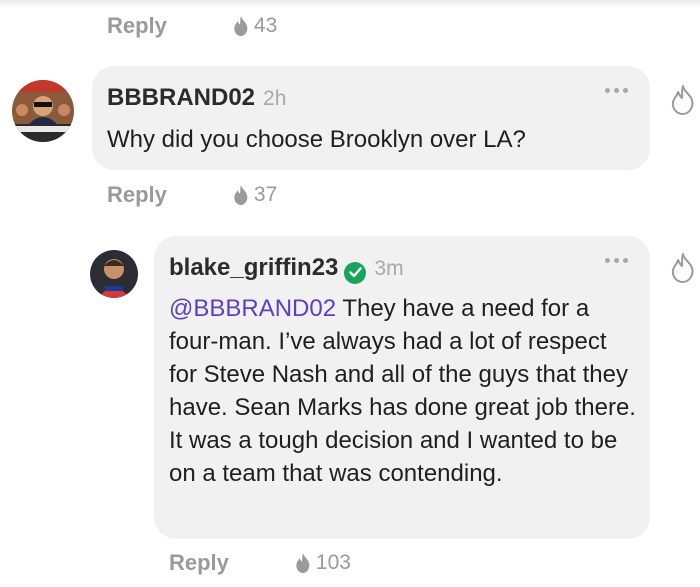 This screenshot has width=700, height=587. What do you see at coordinates (333, 562) in the screenshot?
I see `fire-count: 103` at bounding box center [333, 562].